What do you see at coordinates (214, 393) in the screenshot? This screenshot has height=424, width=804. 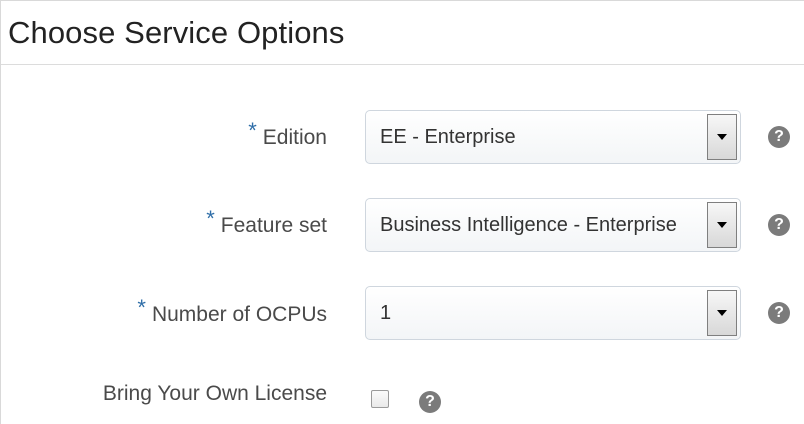 I see `byol-label: Bring Your Own License` at bounding box center [214, 393].